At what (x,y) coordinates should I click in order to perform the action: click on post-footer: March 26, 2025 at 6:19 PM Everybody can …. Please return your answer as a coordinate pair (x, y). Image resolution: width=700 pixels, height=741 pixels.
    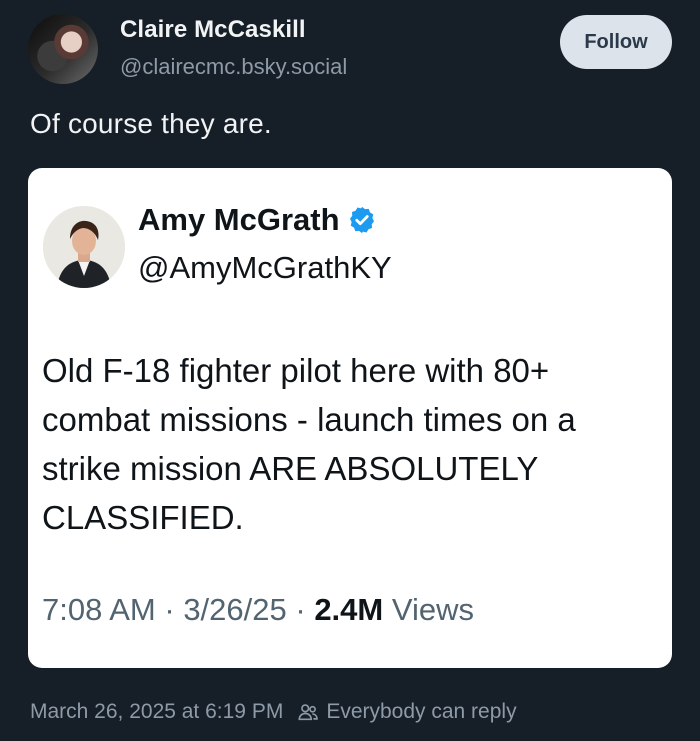
    Looking at the image, I should click on (273, 712).